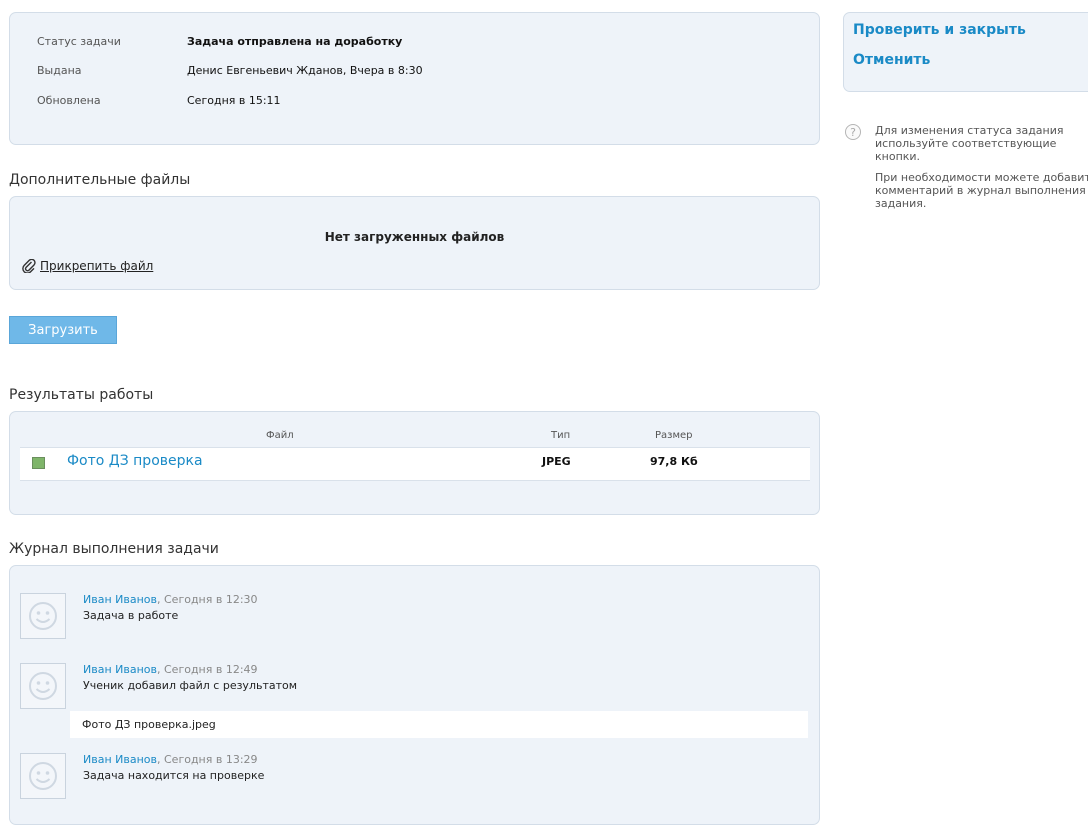 The width and height of the screenshot is (1088, 825). I want to click on attach-file: Прикрепить файл, so click(87, 266).